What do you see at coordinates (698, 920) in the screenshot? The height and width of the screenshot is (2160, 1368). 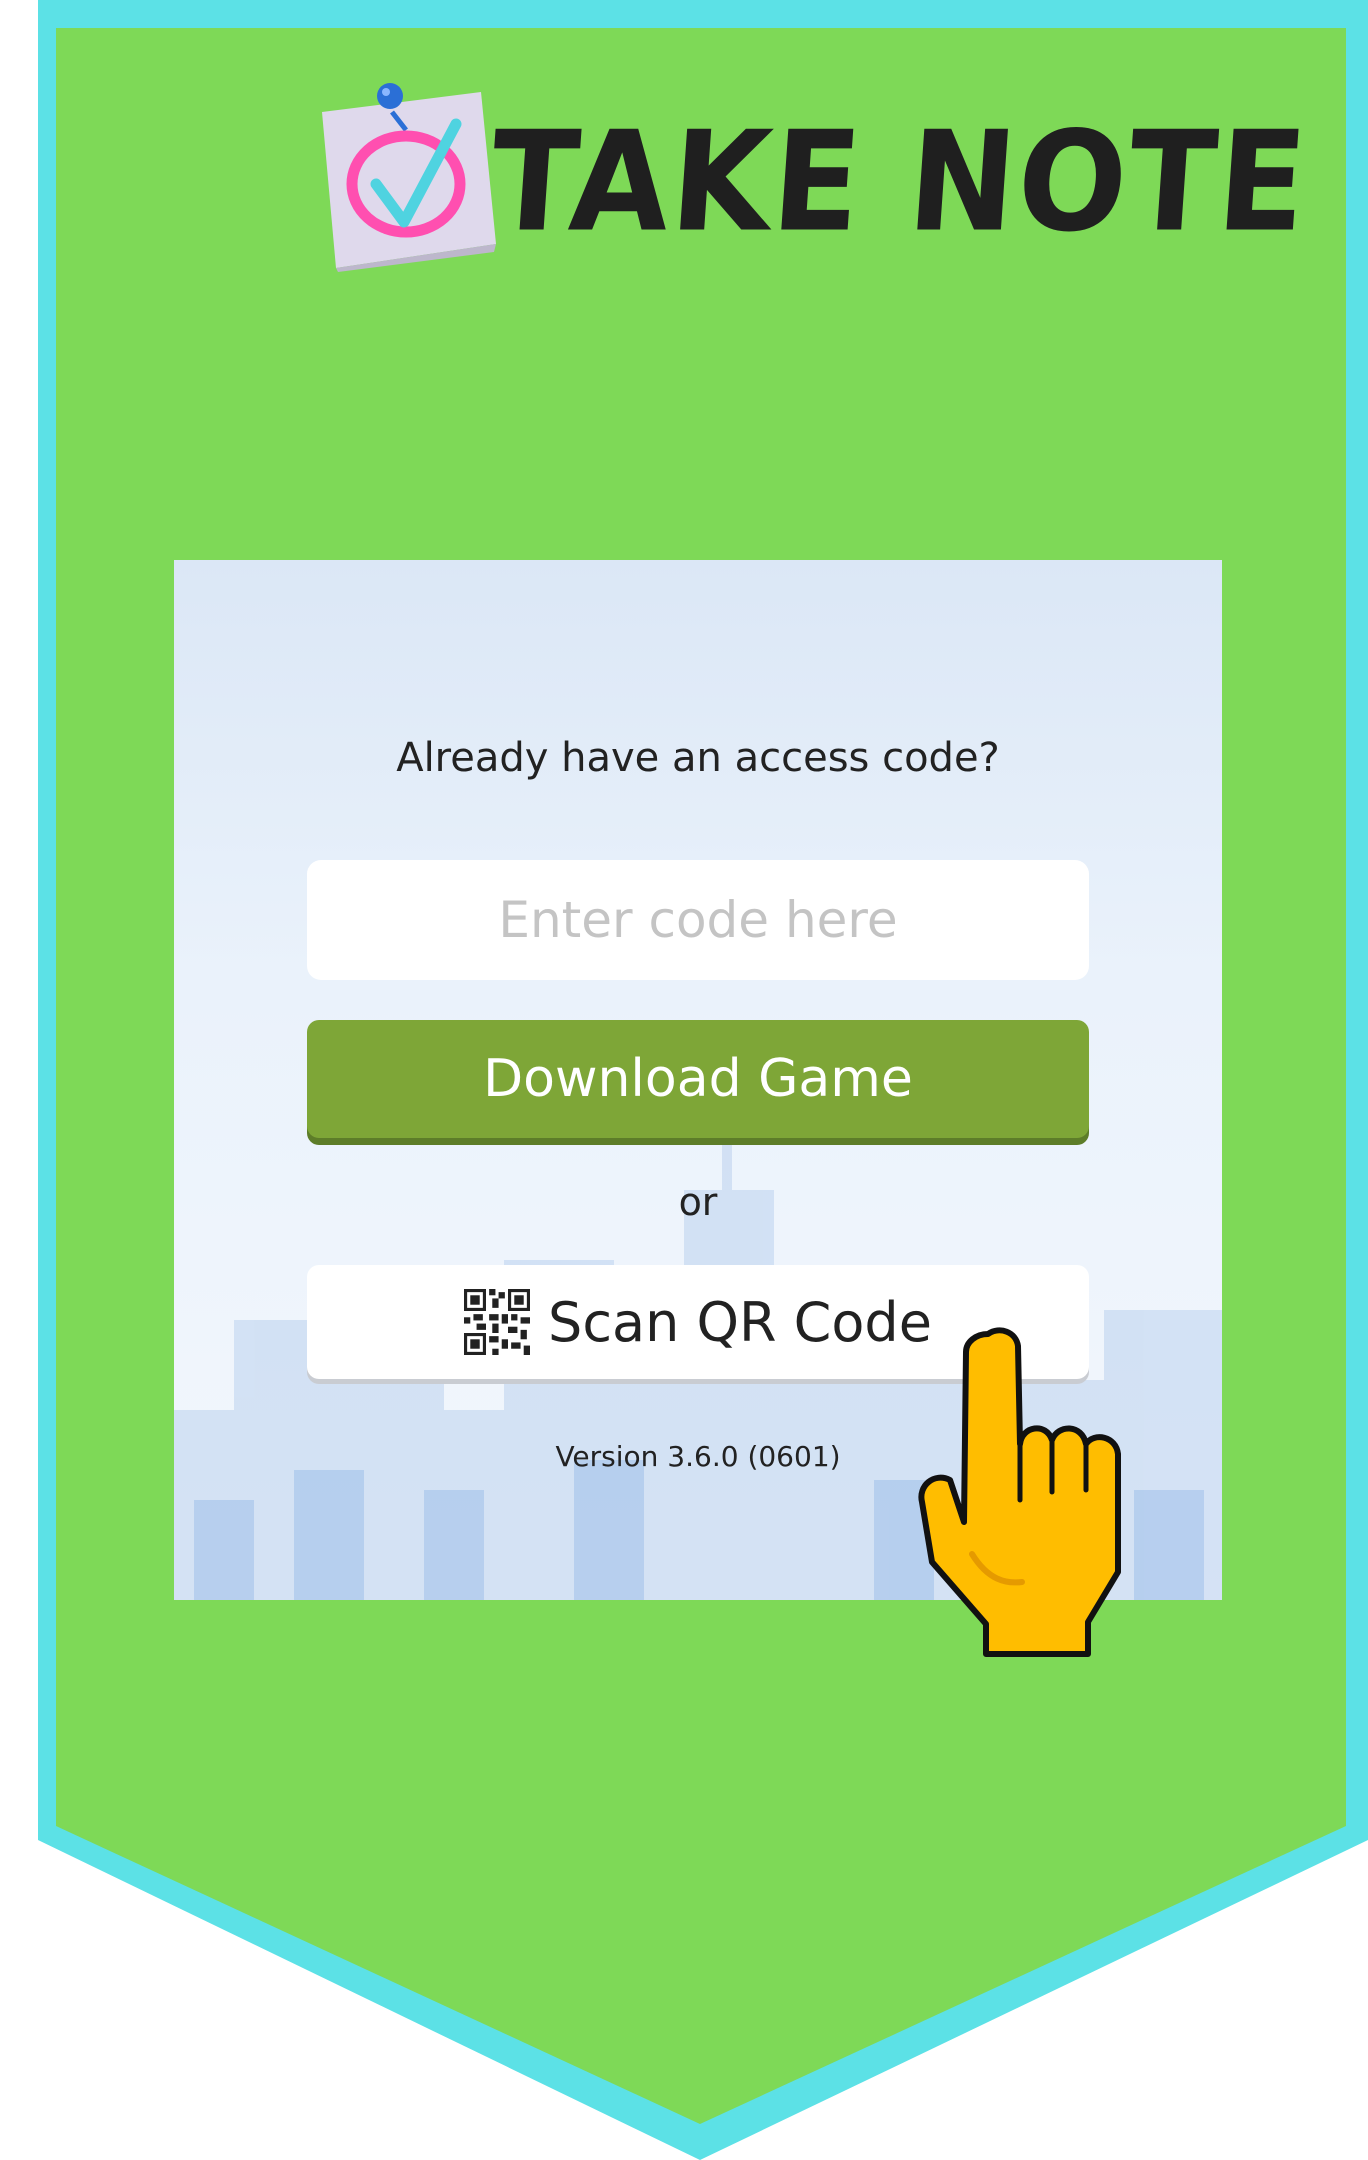 I see `access-code-input` at bounding box center [698, 920].